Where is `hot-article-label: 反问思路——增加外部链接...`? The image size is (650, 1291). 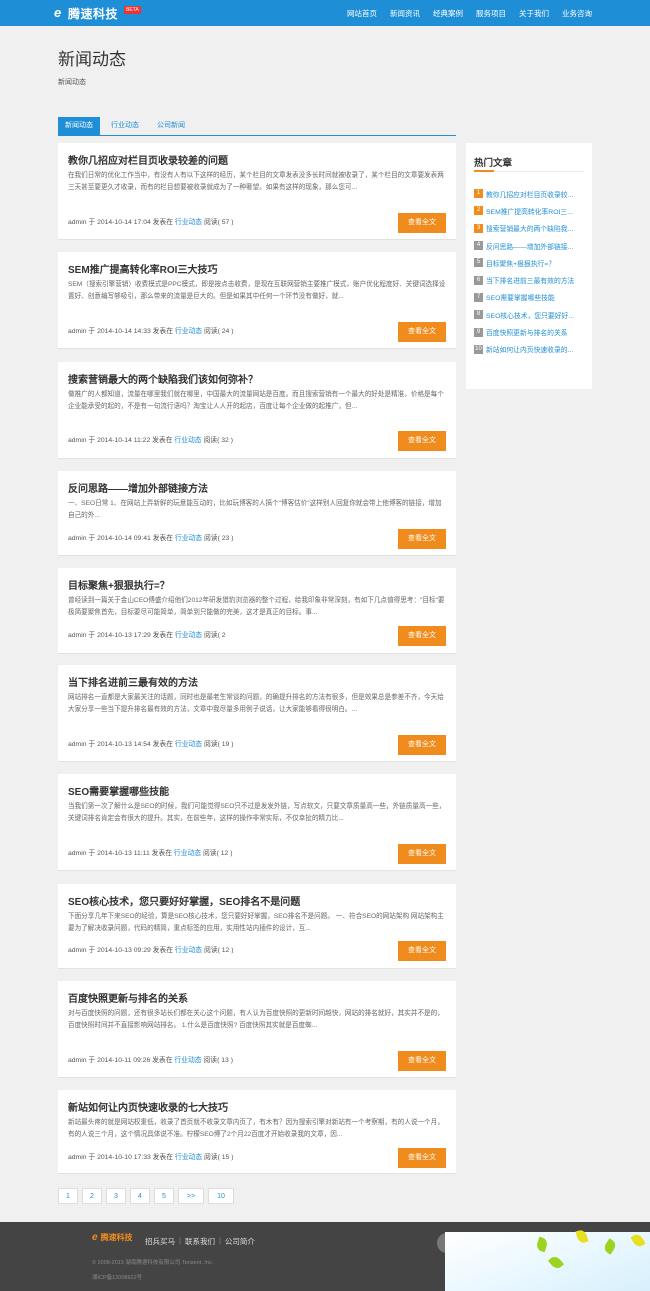 hot-article-label: 反问思路——增加外部链接... is located at coordinates (529, 246).